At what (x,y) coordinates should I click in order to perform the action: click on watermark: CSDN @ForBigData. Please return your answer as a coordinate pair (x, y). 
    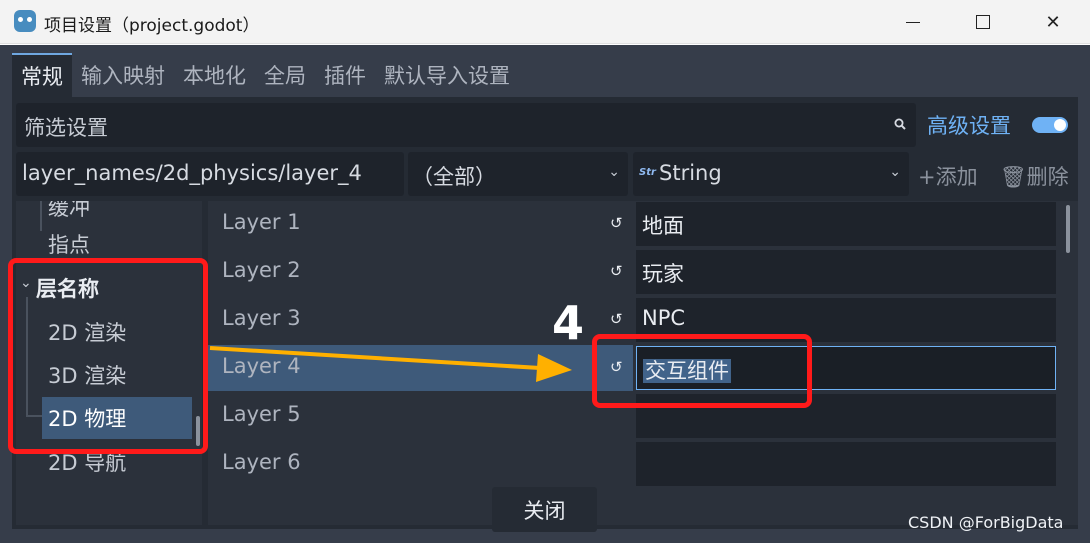
    Looking at the image, I should click on (986, 522).